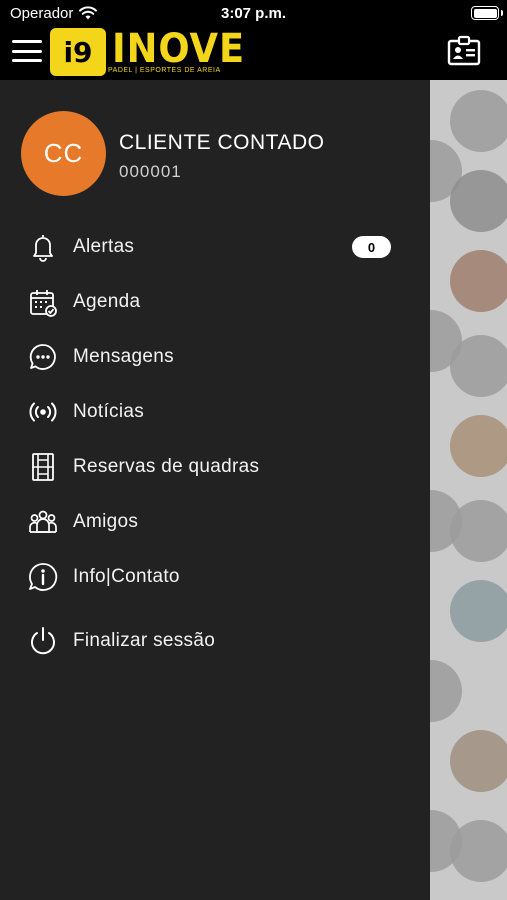 The image size is (507, 900). Describe the element at coordinates (222, 142) in the screenshot. I see `user-name: CLIENTE CONTADO` at that location.